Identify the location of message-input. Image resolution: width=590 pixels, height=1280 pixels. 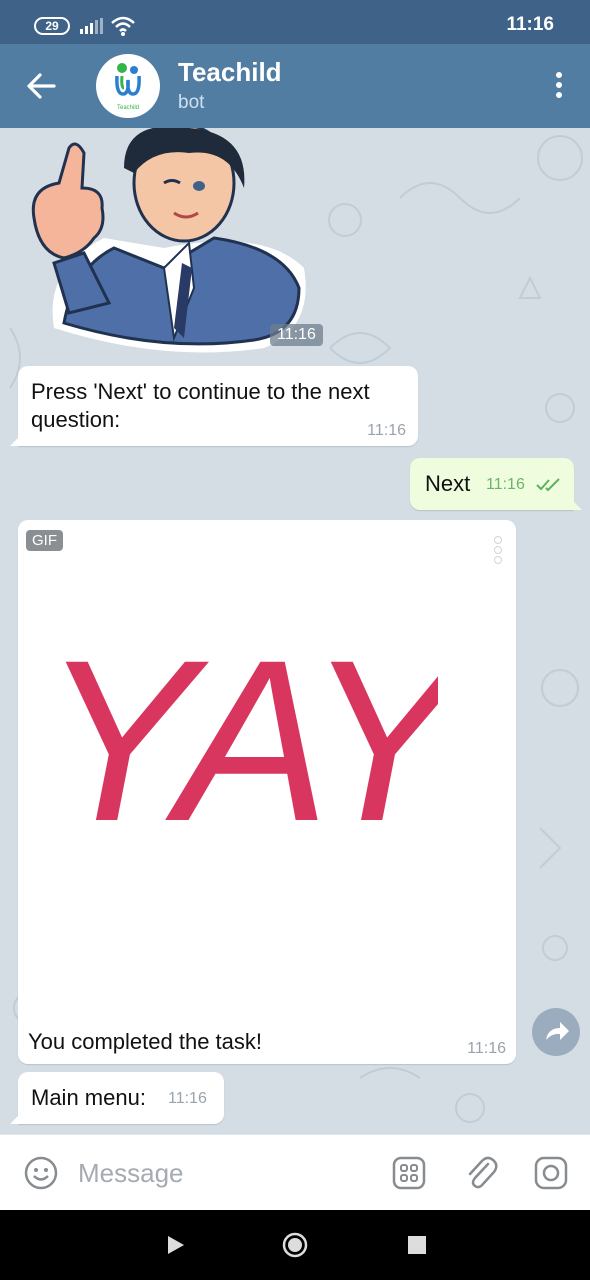
(223, 1173).